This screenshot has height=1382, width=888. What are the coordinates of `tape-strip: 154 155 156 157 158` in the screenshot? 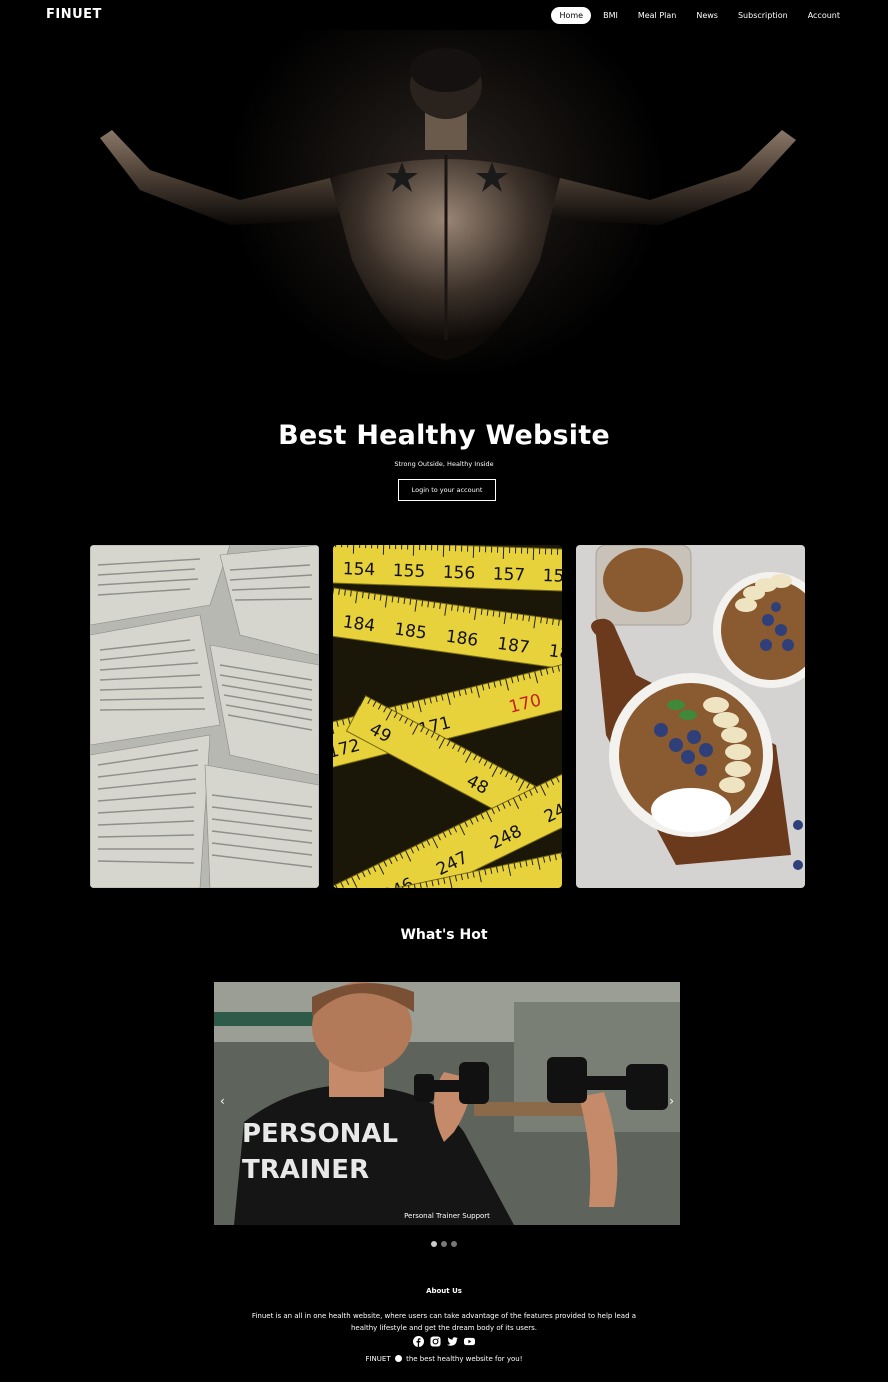 It's located at (447, 568).